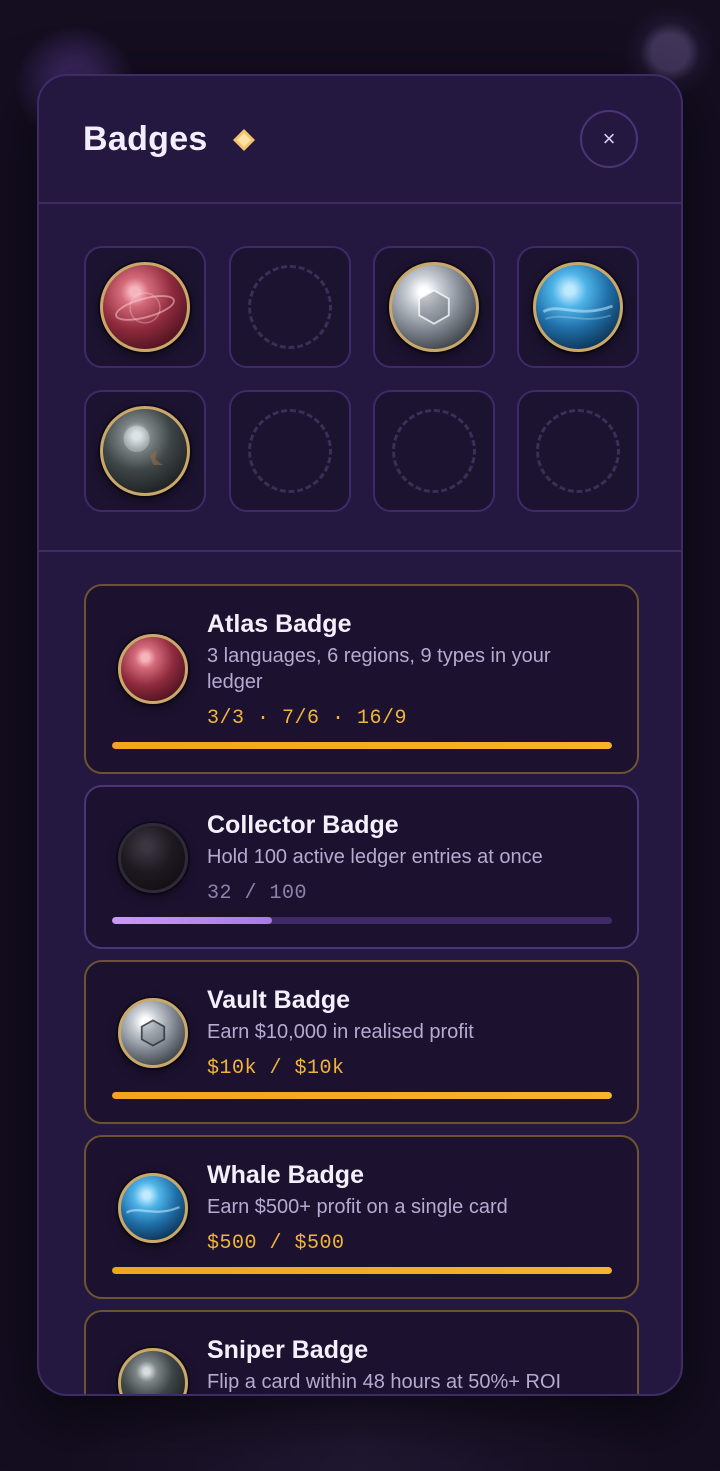 The image size is (720, 1471). I want to click on badge-description: Earn $500+ profit on a single card, so click(357, 1207).